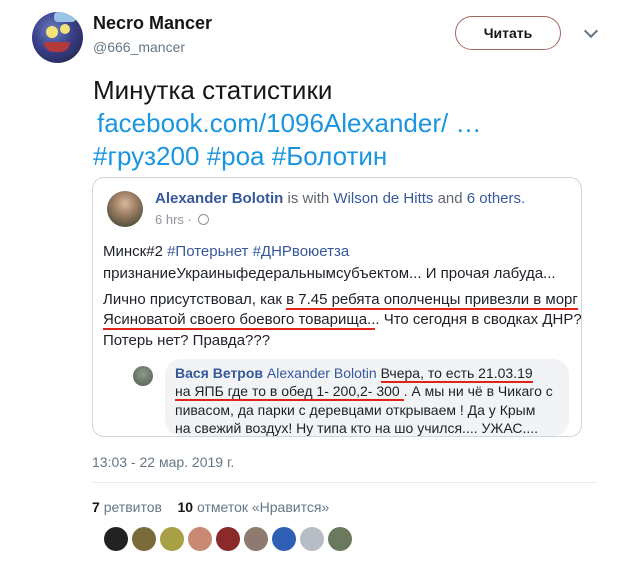 The width and height of the screenshot is (633, 563). Describe the element at coordinates (308, 198) in the screenshot. I see `fb-is-with: is with` at that location.